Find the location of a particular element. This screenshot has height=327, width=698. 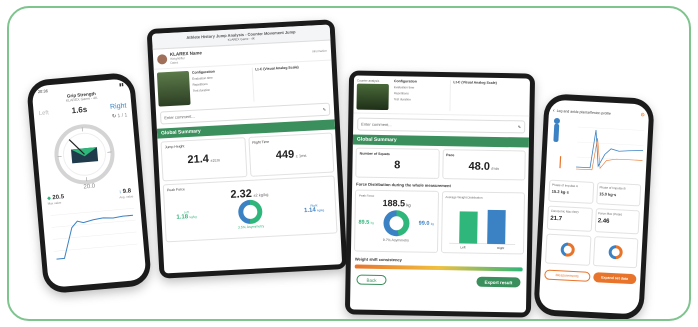

plantar-chart is located at coordinates (599, 144).